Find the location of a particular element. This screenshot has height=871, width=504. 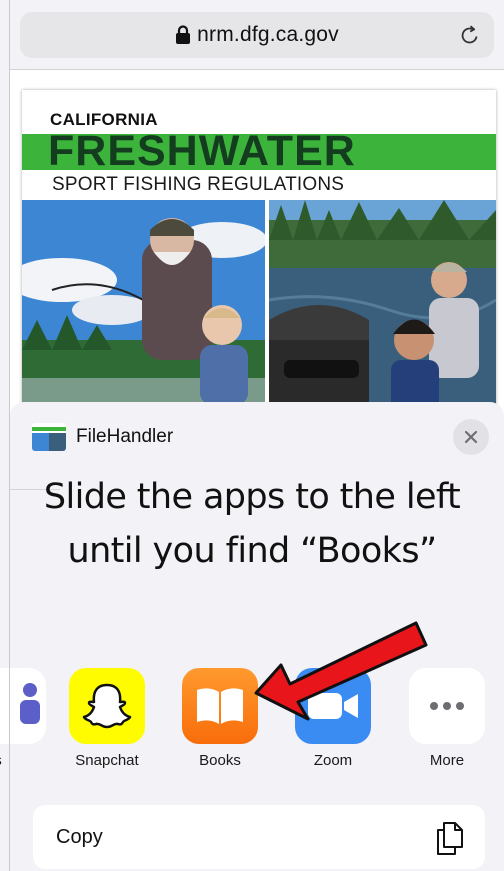

file-thumbnail-icon is located at coordinates (49, 437).